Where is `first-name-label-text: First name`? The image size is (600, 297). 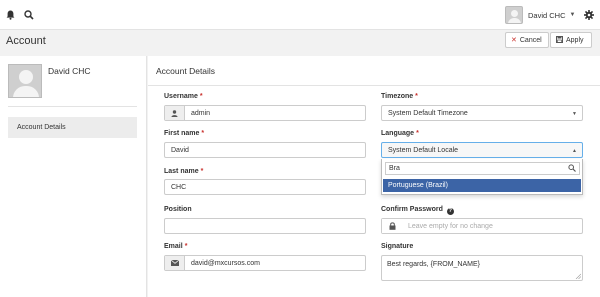
first-name-label-text: First name is located at coordinates (182, 133).